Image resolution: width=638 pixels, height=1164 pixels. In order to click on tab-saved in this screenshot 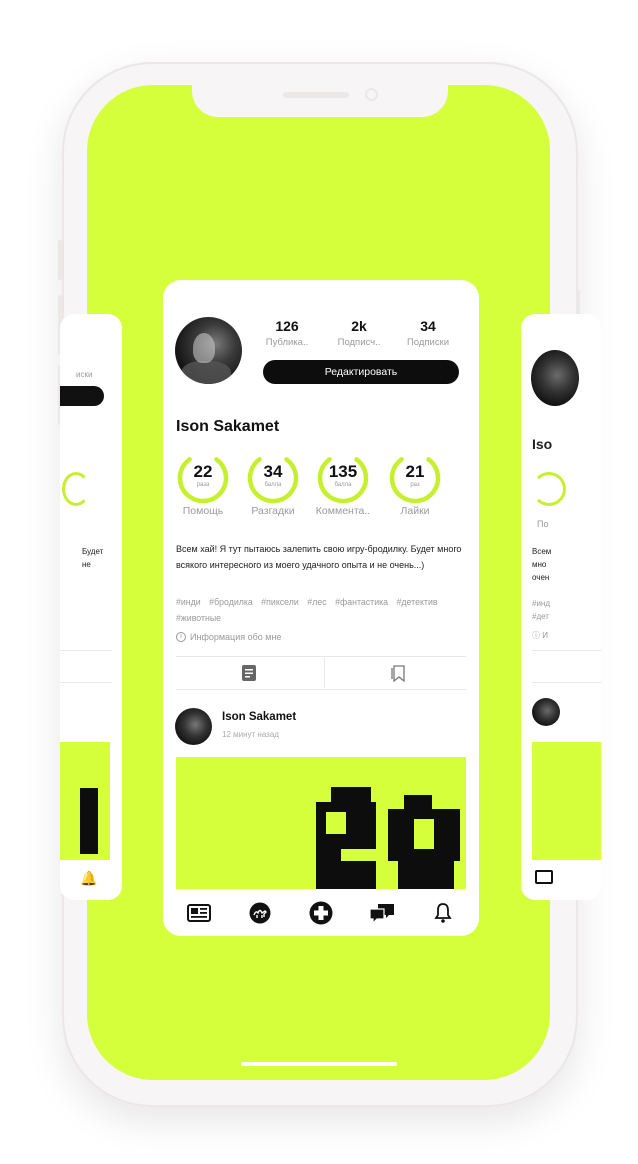, I will do `click(397, 673)`.